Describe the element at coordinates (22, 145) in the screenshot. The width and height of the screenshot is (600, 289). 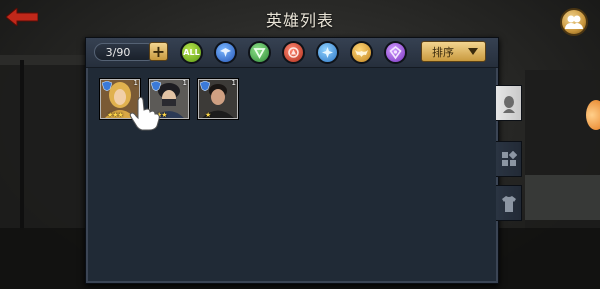
I see `background-pole` at that location.